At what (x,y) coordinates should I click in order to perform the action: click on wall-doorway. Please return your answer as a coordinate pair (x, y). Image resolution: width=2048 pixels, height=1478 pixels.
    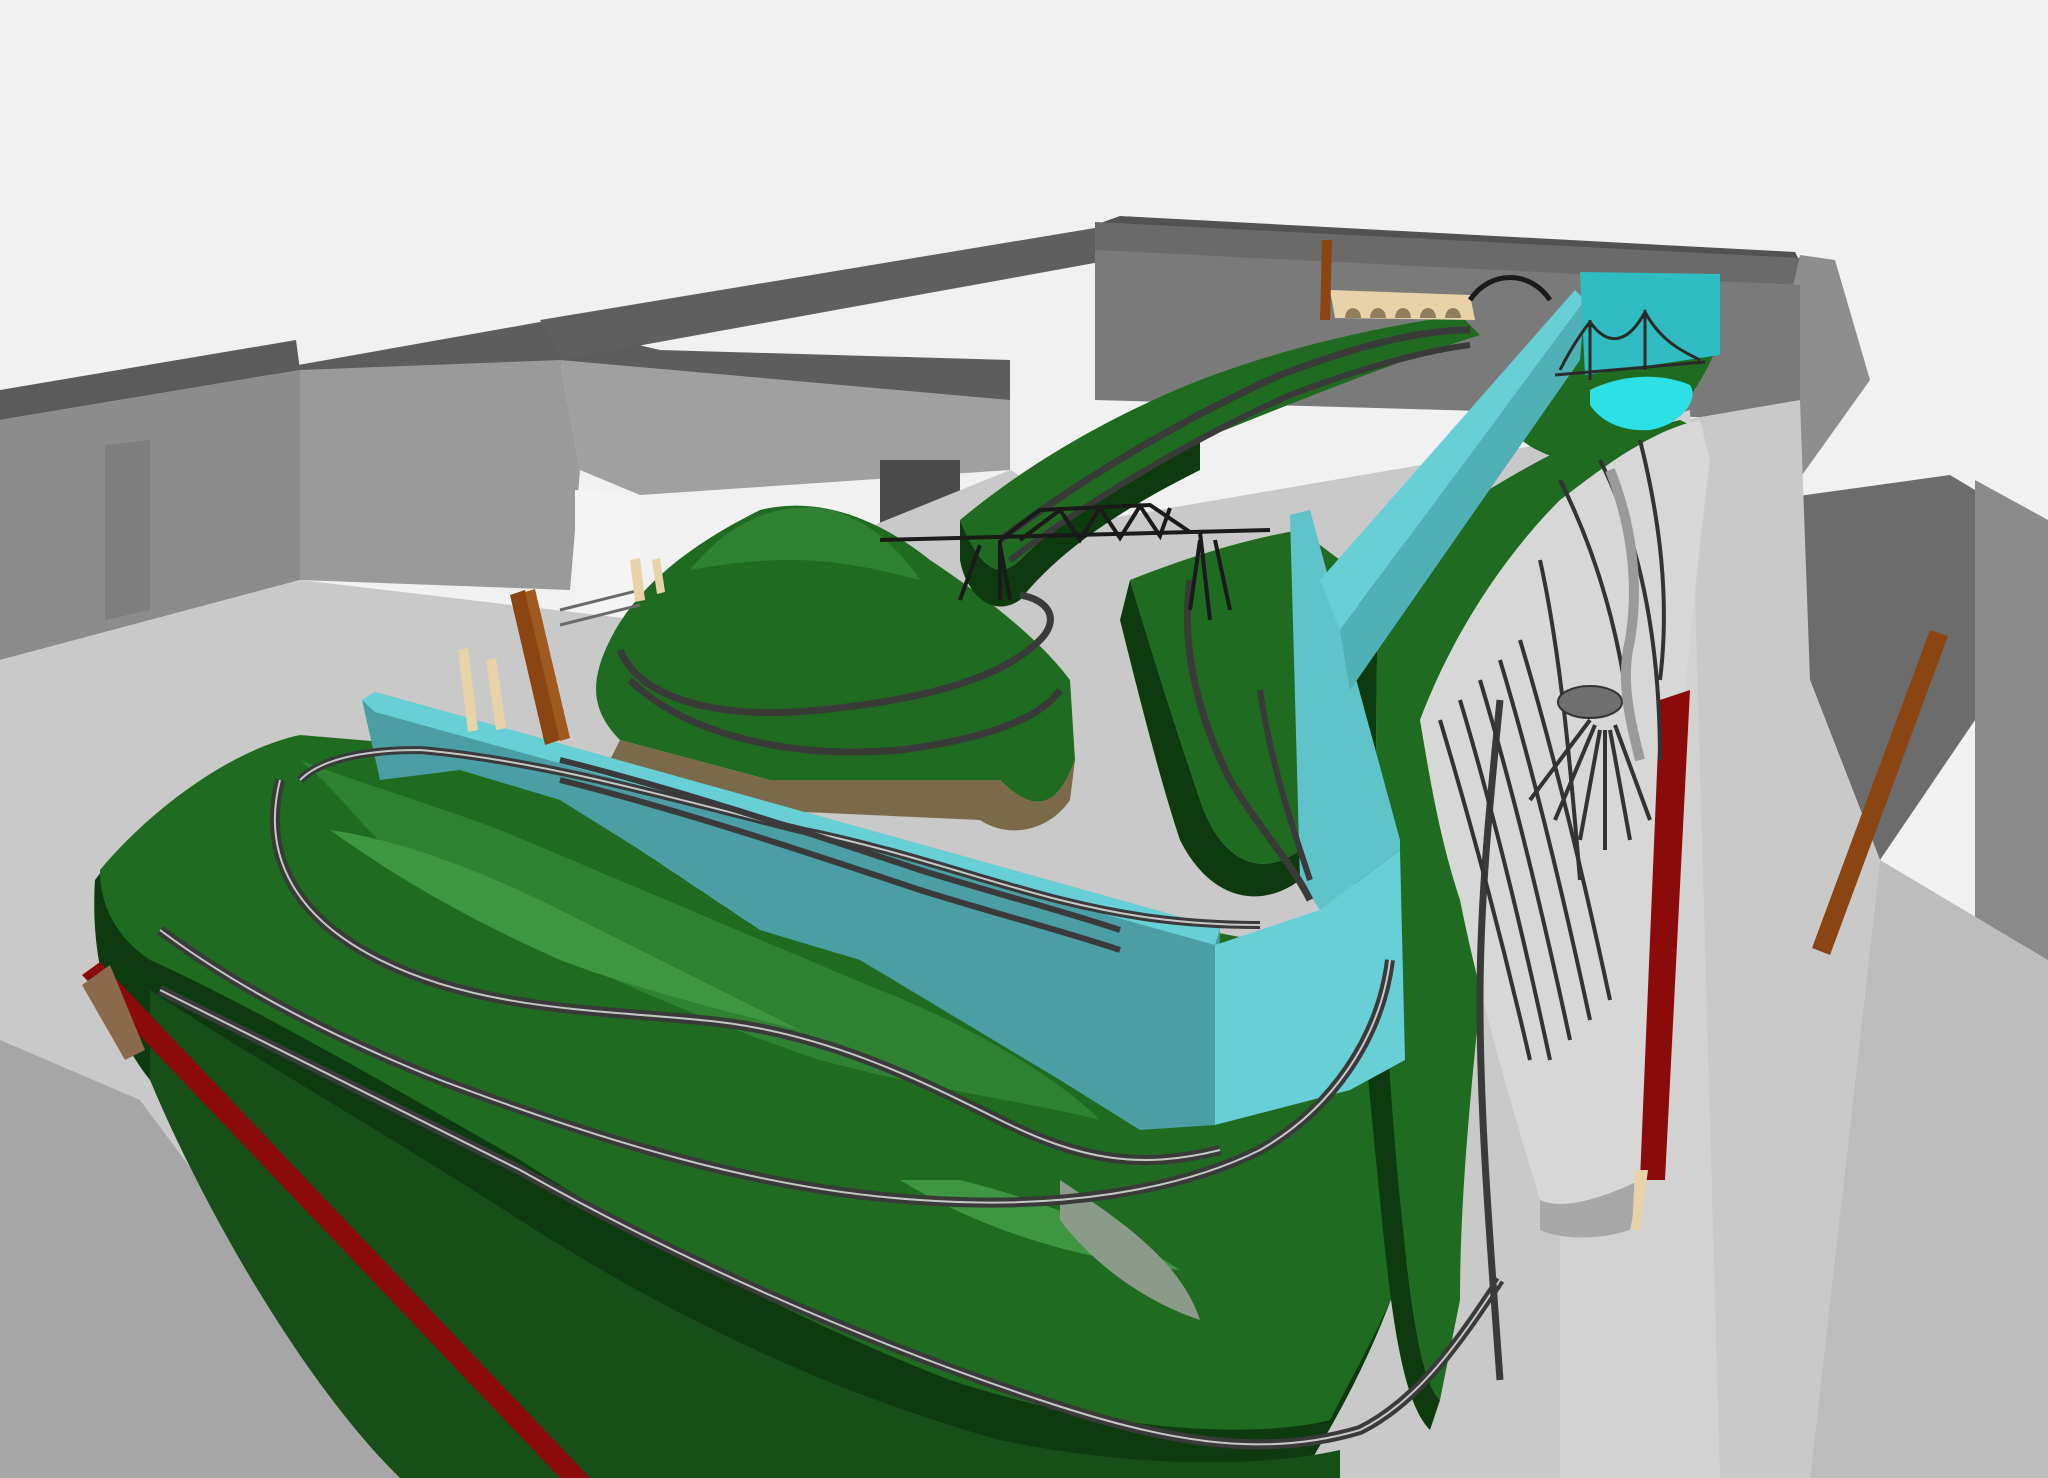
    Looking at the image, I should click on (607, 555).